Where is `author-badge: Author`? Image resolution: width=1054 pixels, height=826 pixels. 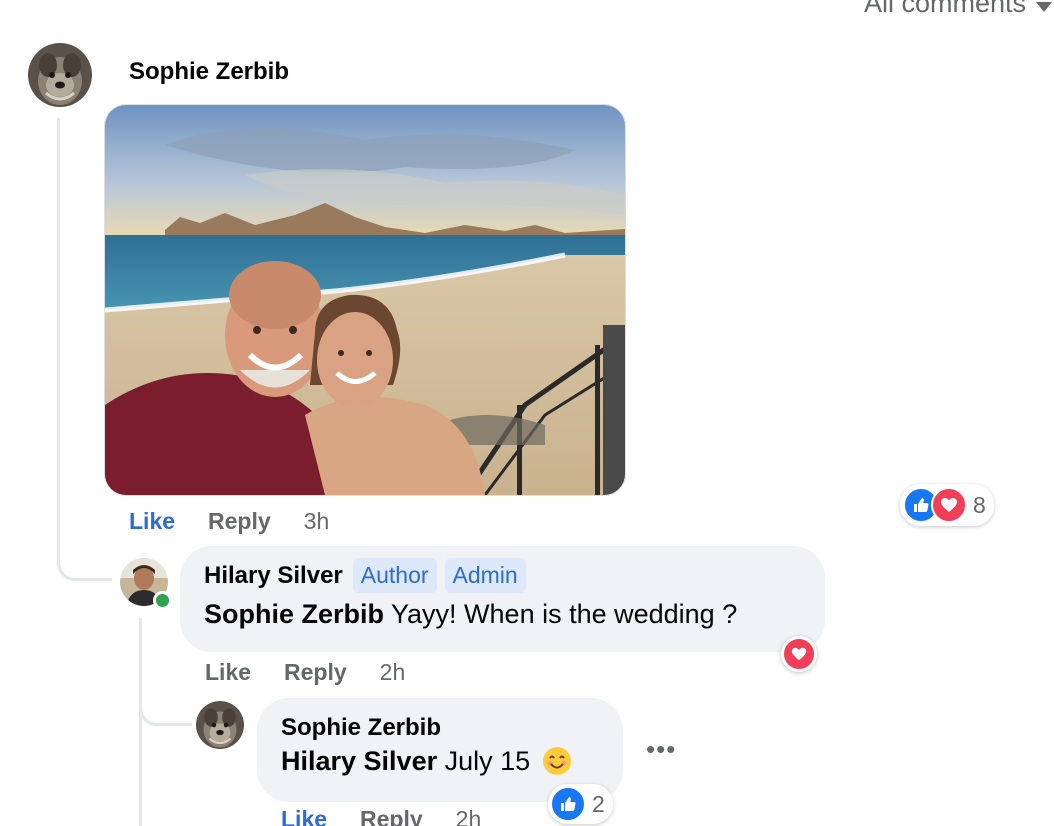 author-badge: Author is located at coordinates (394, 575).